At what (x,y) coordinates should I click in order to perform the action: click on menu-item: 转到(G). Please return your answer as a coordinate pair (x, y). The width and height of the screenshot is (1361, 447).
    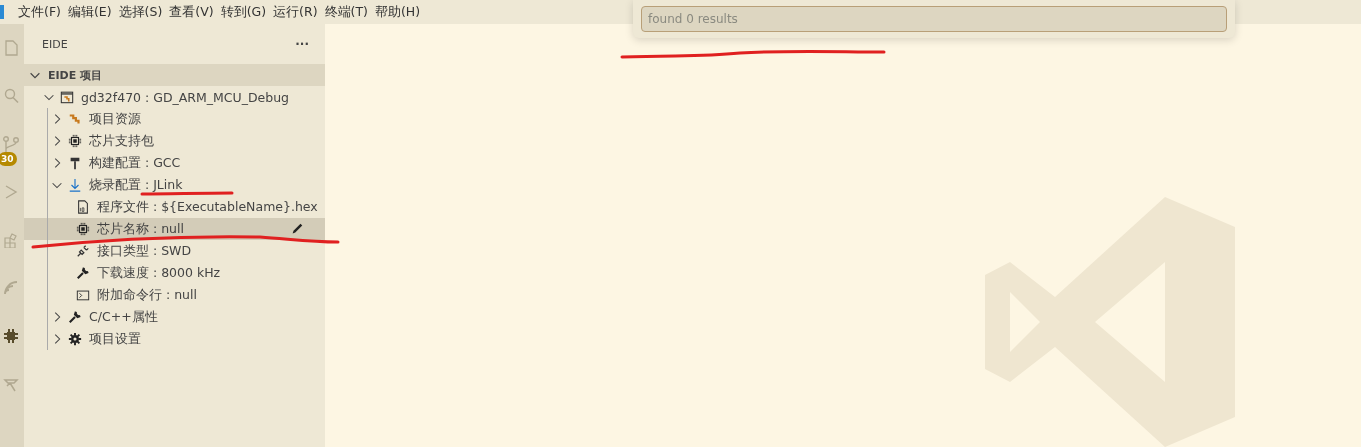
    Looking at the image, I should click on (247, 12).